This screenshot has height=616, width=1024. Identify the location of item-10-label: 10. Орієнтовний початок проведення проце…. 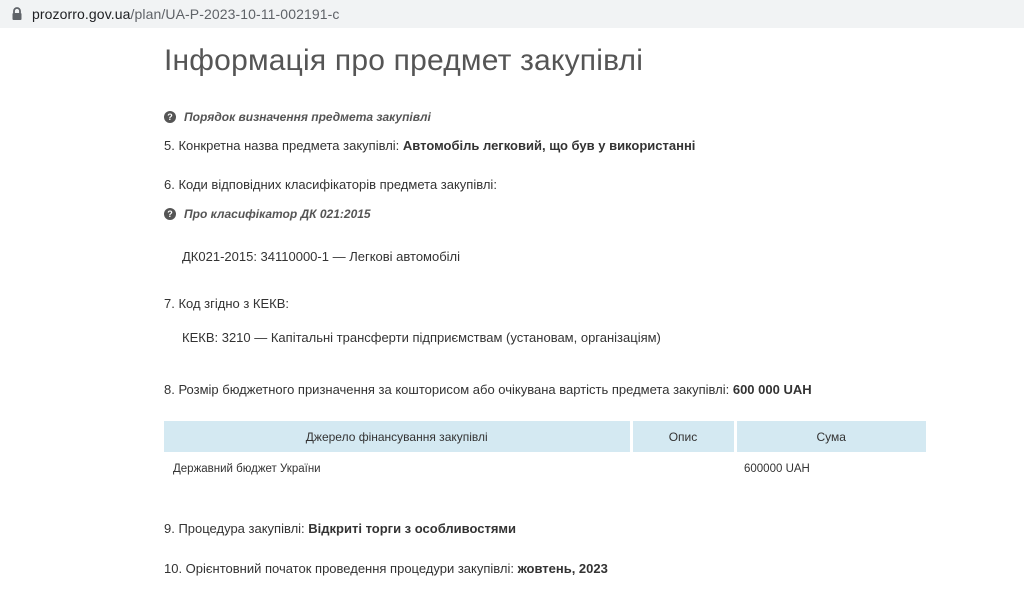
(339, 568).